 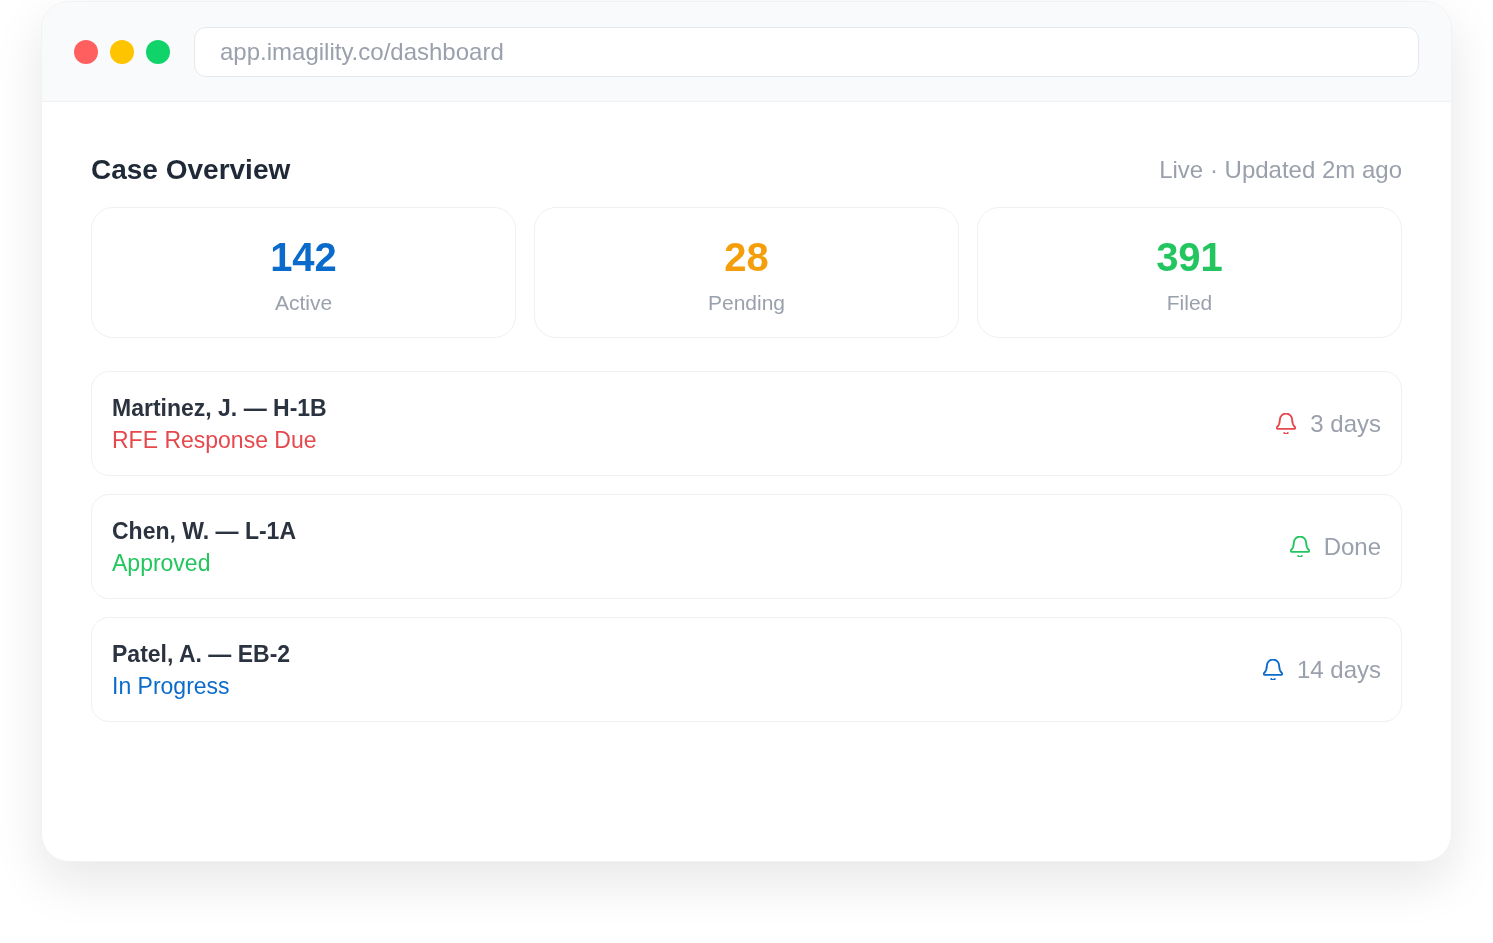 What do you see at coordinates (219, 408) in the screenshot?
I see `case-title: Martinez, J. — H-1B` at bounding box center [219, 408].